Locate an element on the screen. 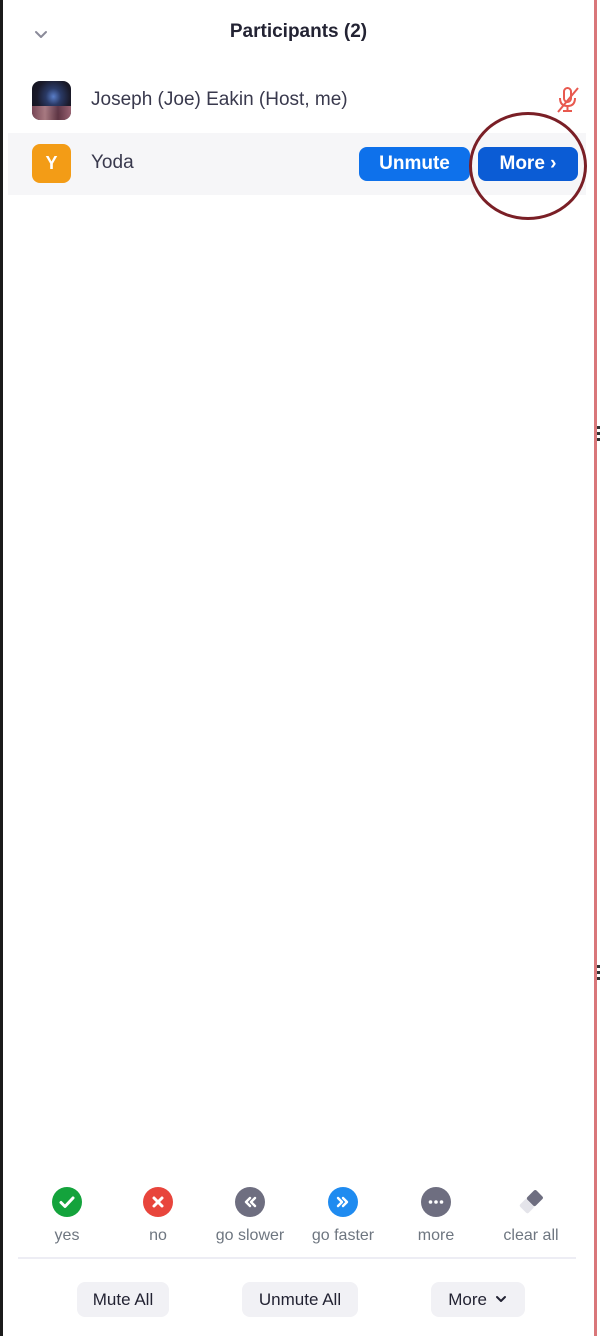 This screenshot has height=1336, width=600. reaction-label: go faster is located at coordinates (343, 1235).